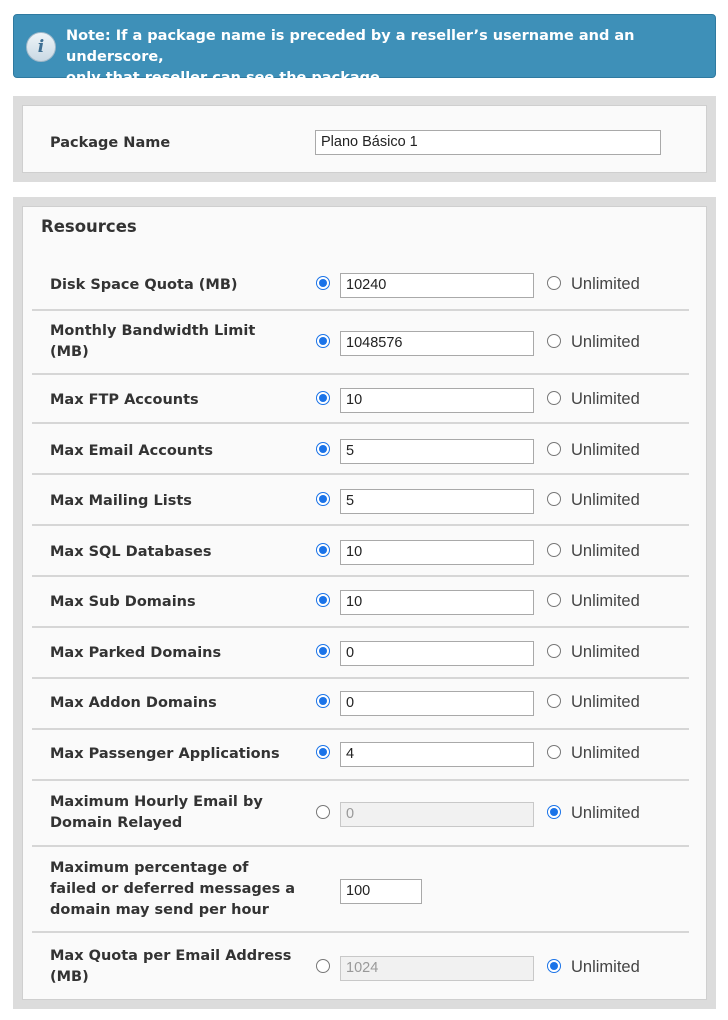 This screenshot has width=728, height=1020. I want to click on limit-input: 1048576, so click(437, 343).